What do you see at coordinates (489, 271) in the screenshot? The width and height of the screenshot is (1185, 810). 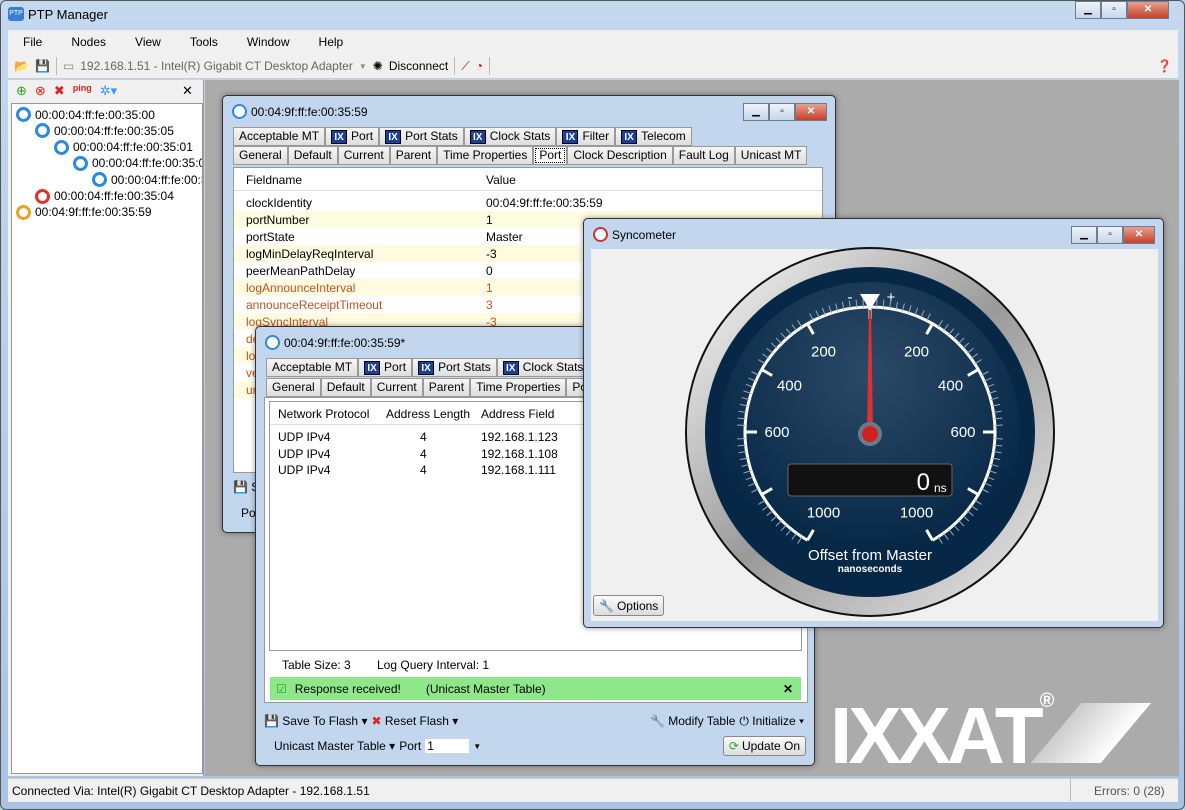 I see `field-value: 0` at bounding box center [489, 271].